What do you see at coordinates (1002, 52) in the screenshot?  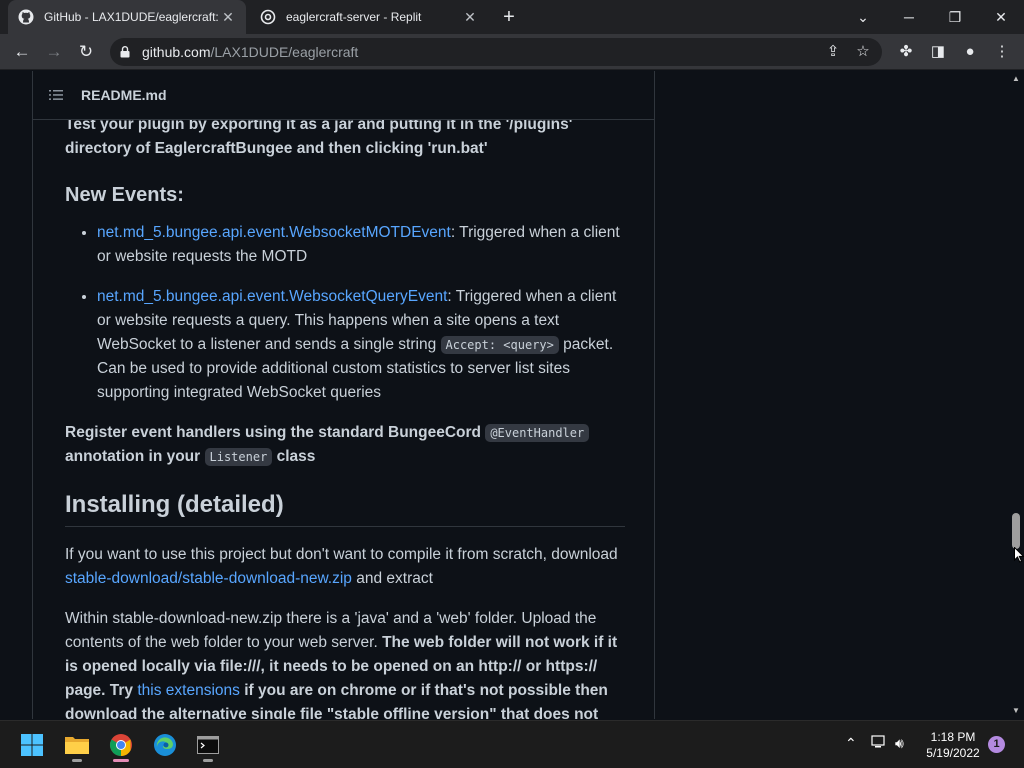 I see `menu-icon: ⋮` at bounding box center [1002, 52].